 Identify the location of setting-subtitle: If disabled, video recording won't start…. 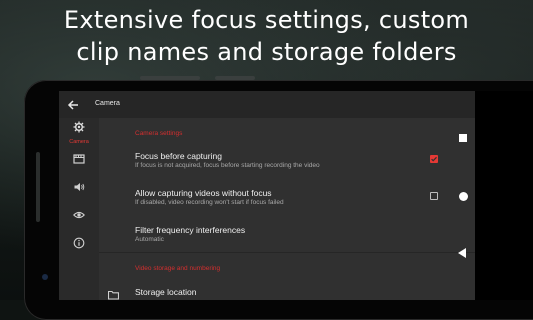
(209, 202).